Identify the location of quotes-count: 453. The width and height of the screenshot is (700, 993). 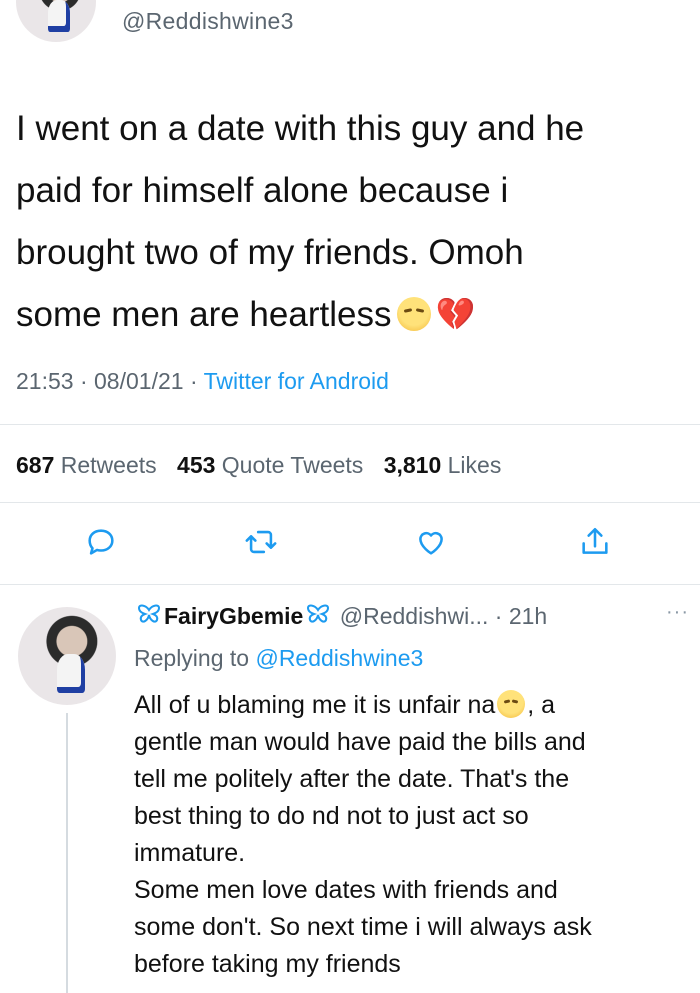
(196, 465).